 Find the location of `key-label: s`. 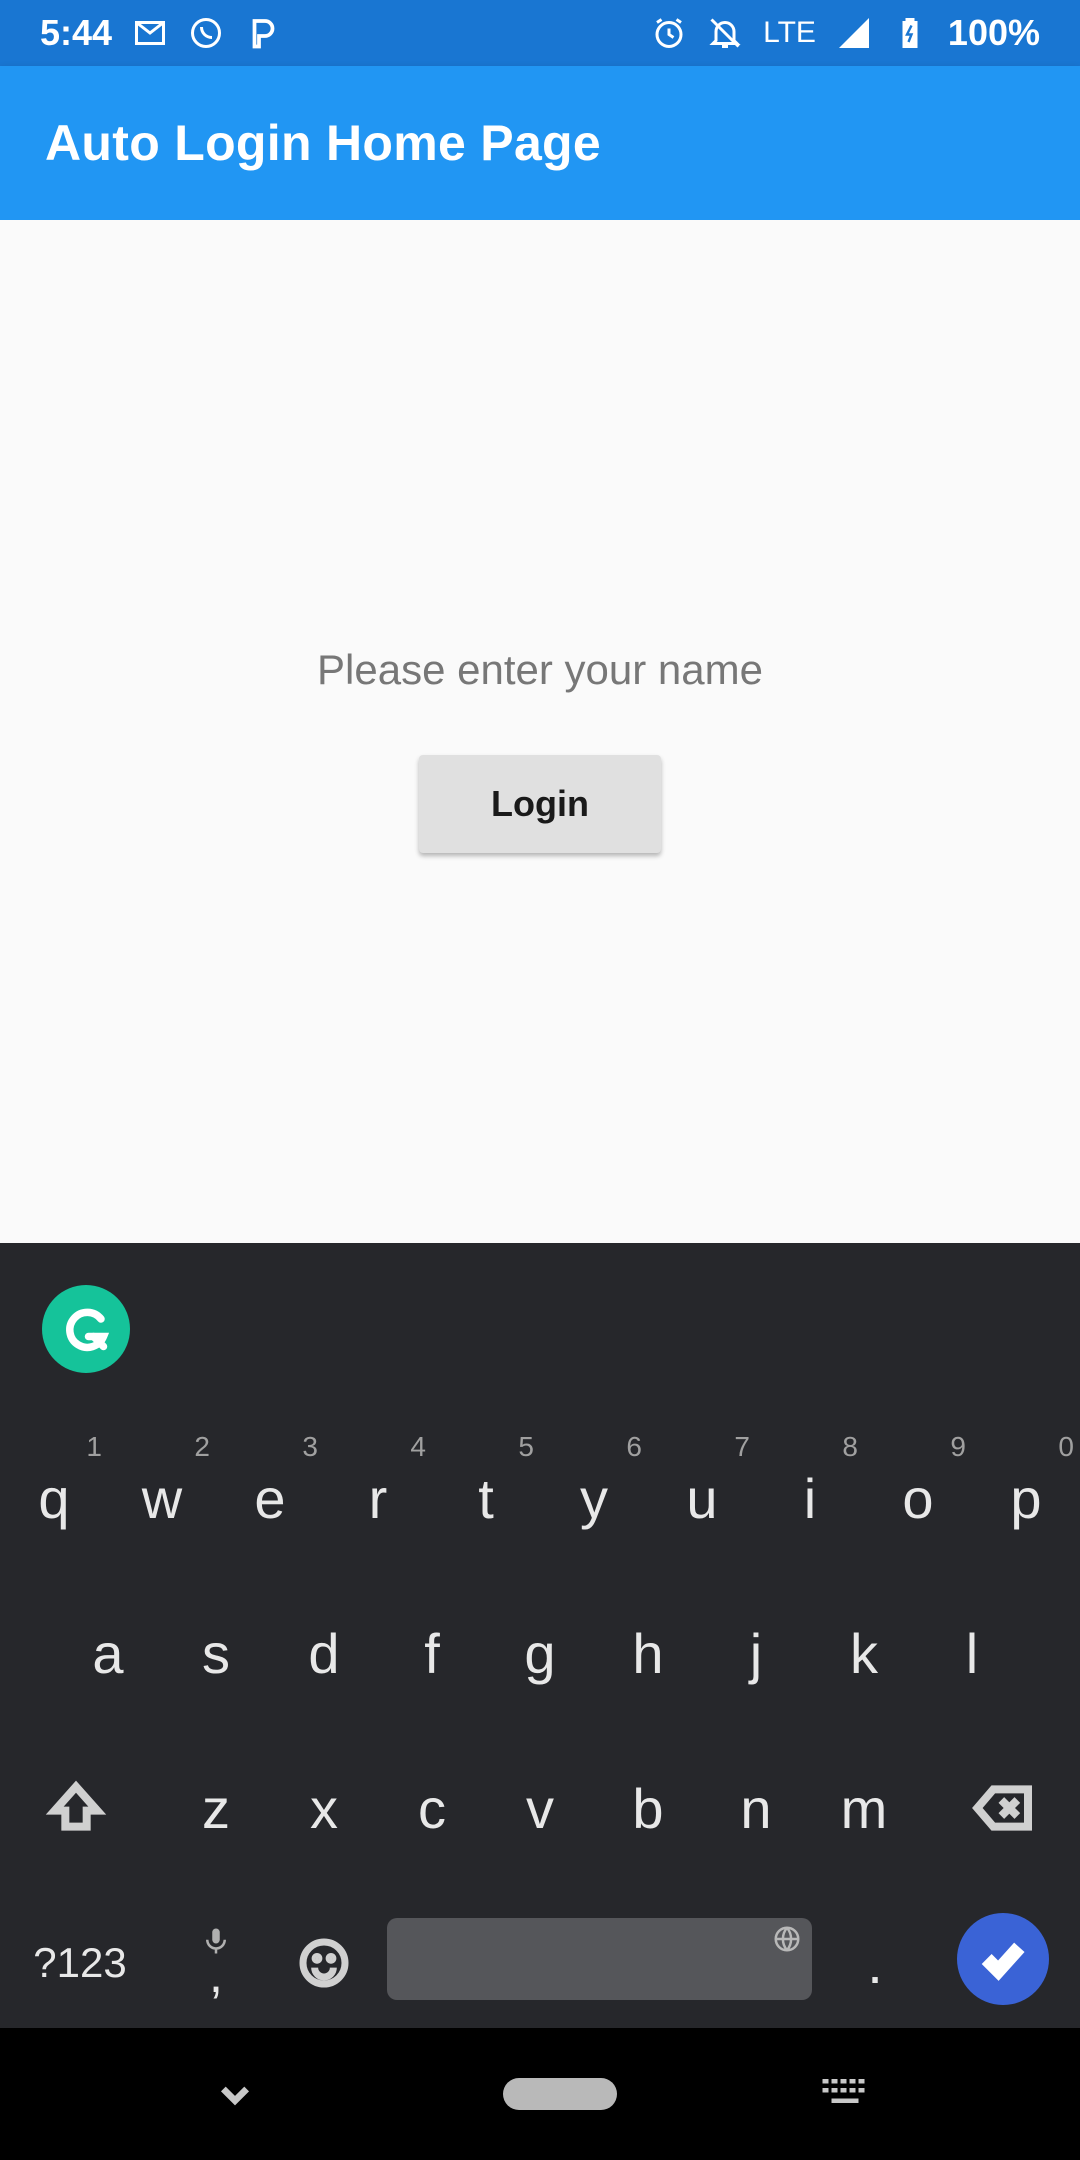

key-label: s is located at coordinates (216, 1653).